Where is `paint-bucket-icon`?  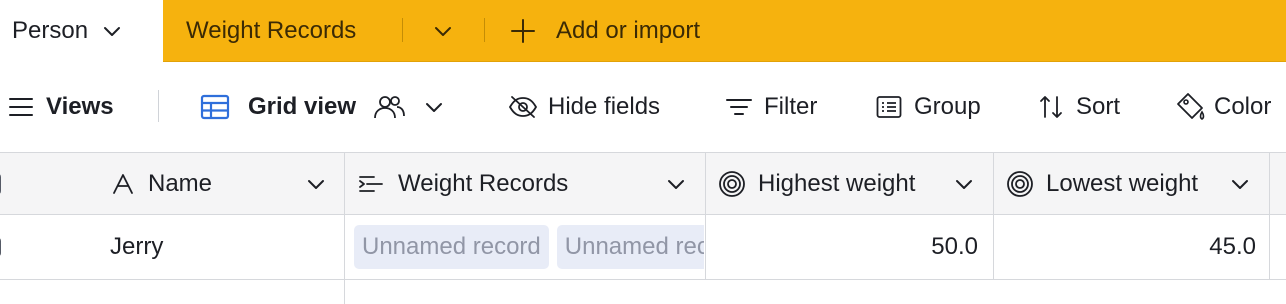
paint-bucket-icon is located at coordinates (1190, 107).